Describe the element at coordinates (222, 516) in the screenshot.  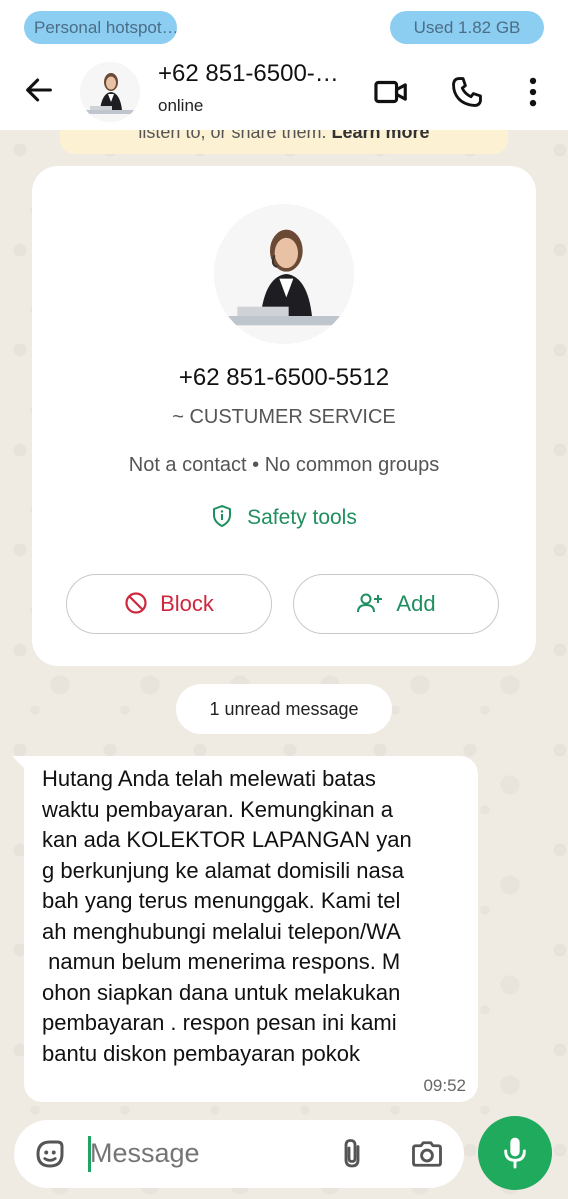
I see `shield-icon` at that location.